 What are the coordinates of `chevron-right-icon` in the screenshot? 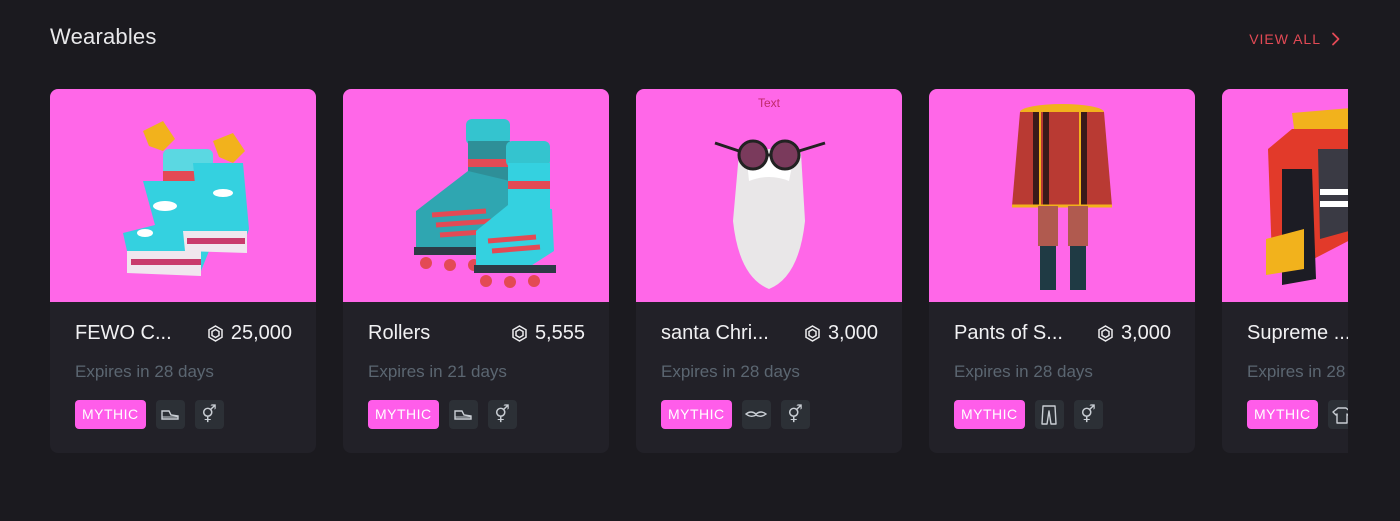 It's located at (1336, 39).